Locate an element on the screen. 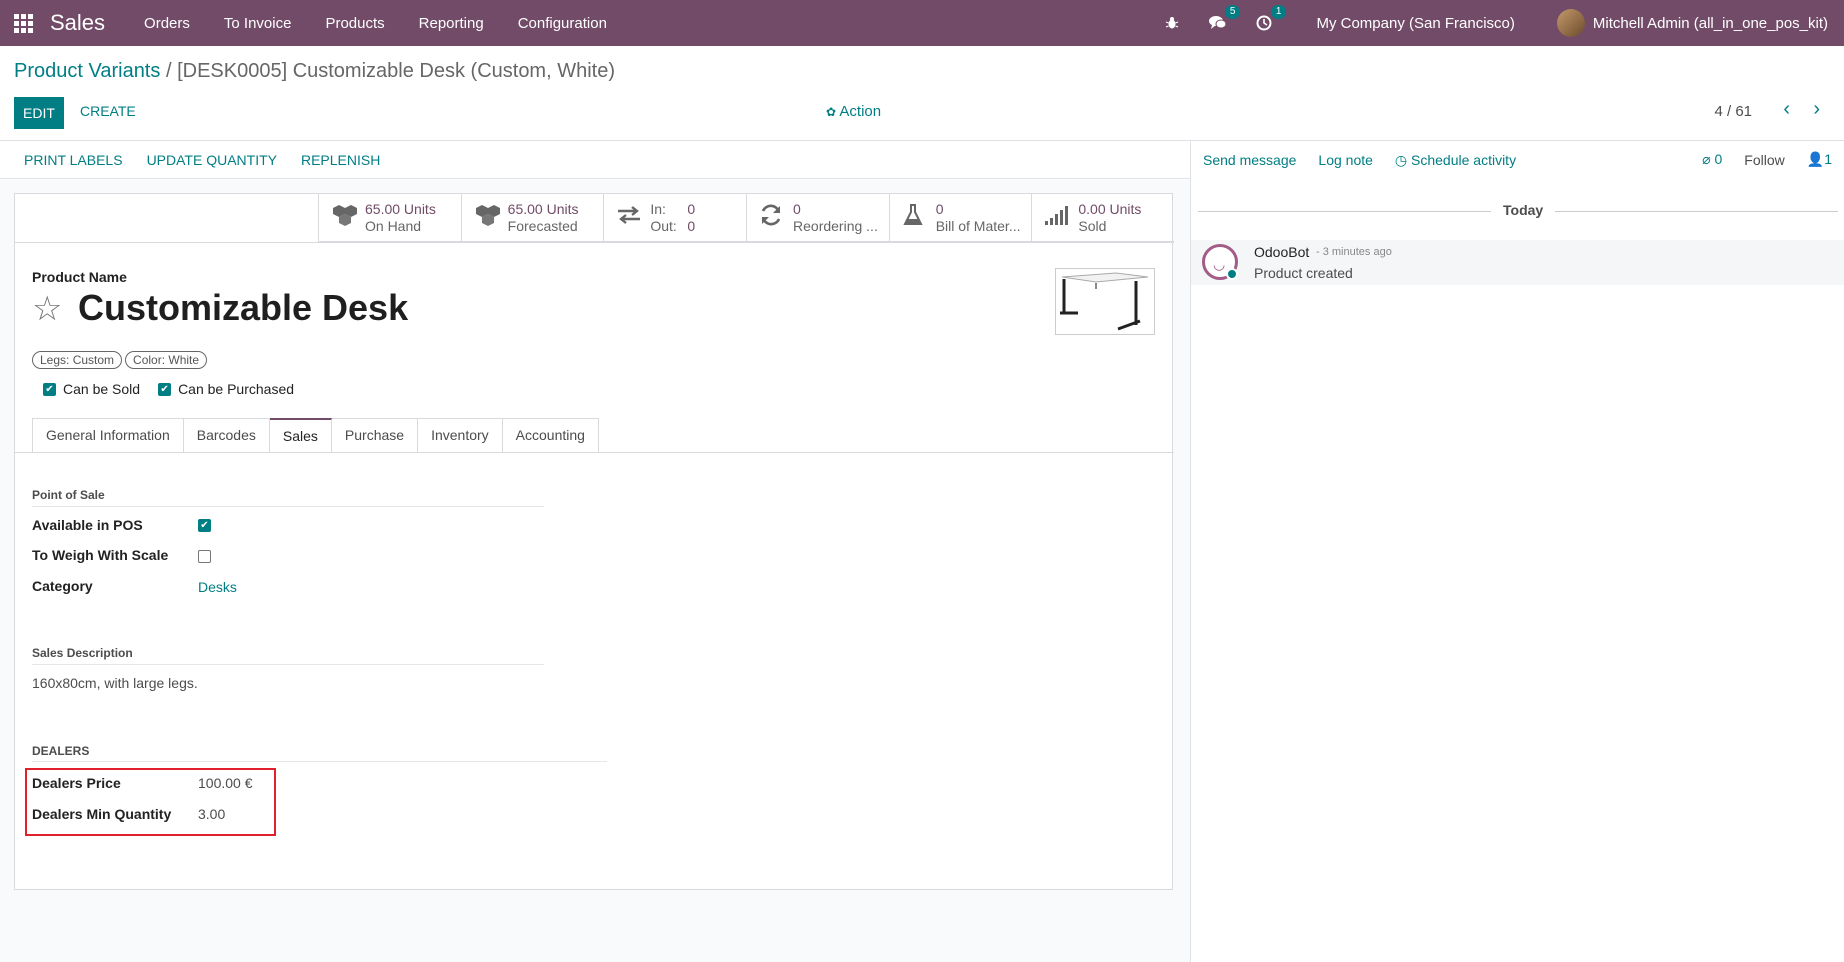  action-menu: ✿ Action is located at coordinates (853, 111).